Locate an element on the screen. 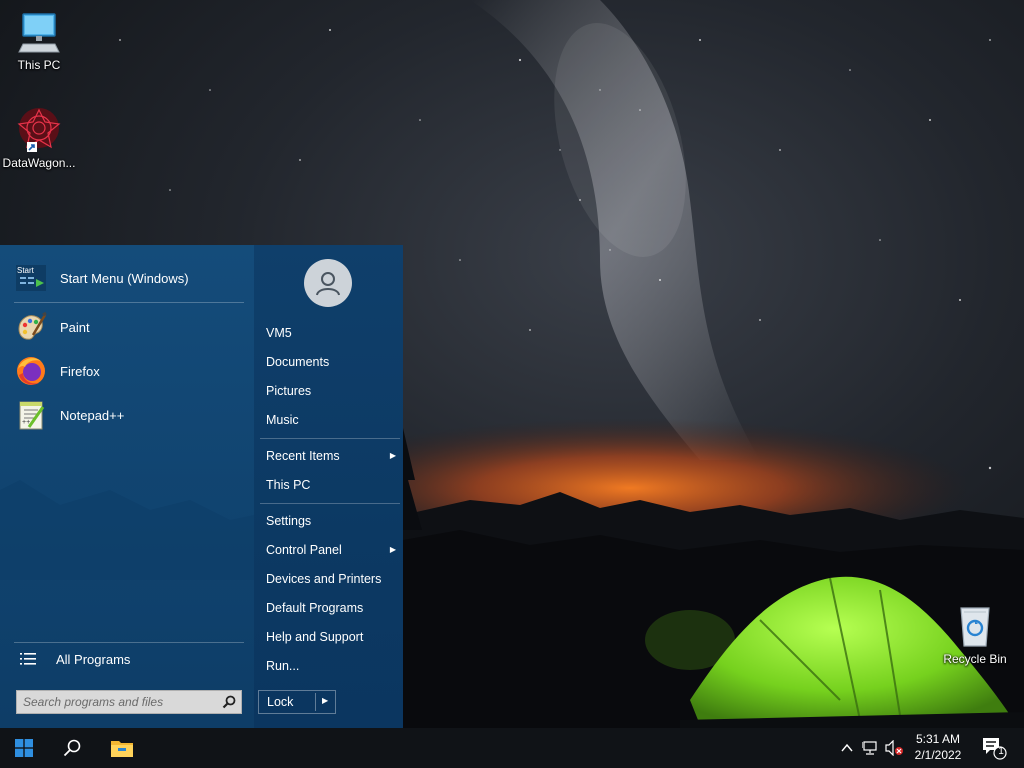 Image resolution: width=1024 pixels, height=768 pixels. user-icon is located at coordinates (328, 284).